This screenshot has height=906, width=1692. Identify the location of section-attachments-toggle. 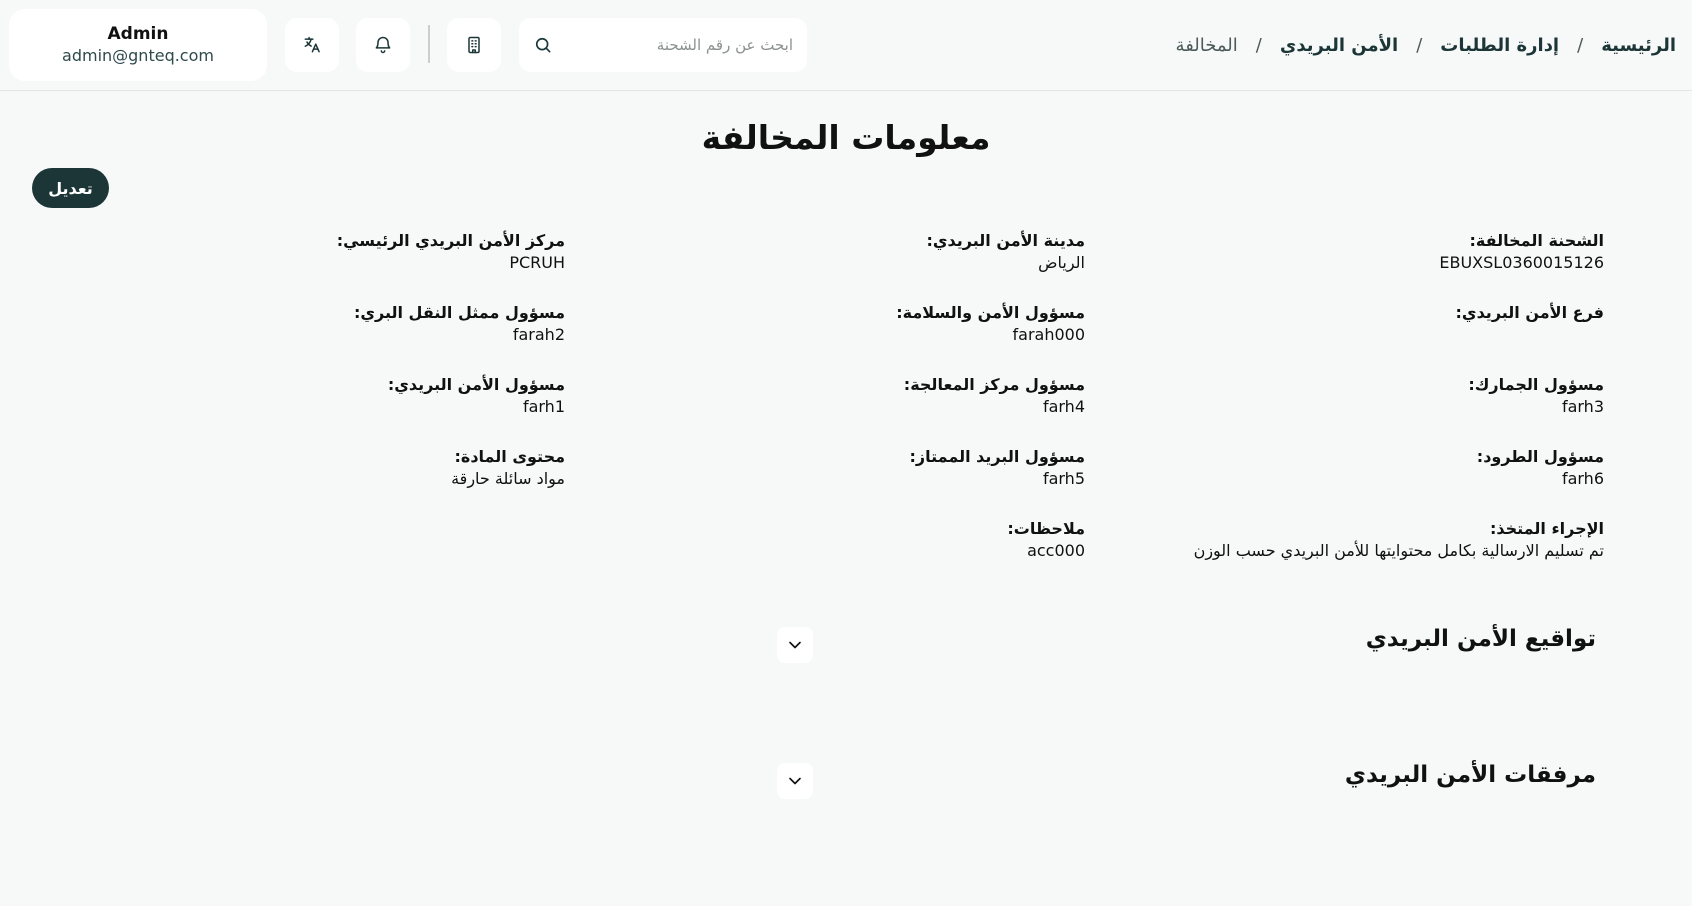
(795, 781).